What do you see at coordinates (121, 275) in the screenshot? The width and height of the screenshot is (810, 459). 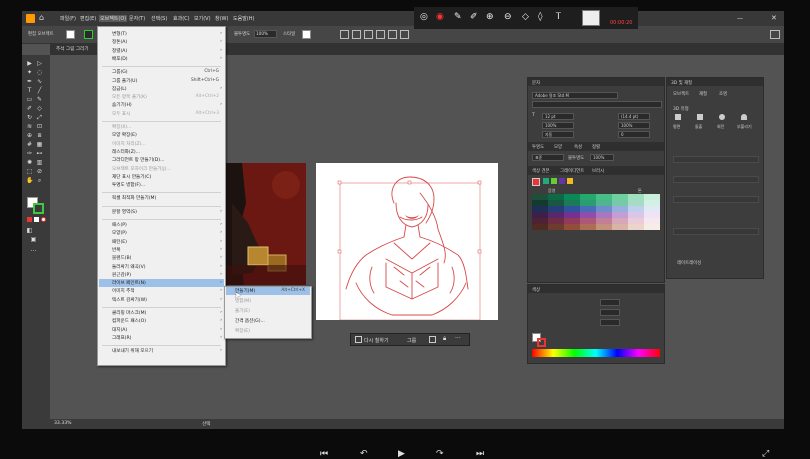 I see `object-menu-item: 원근감(P)` at bounding box center [121, 275].